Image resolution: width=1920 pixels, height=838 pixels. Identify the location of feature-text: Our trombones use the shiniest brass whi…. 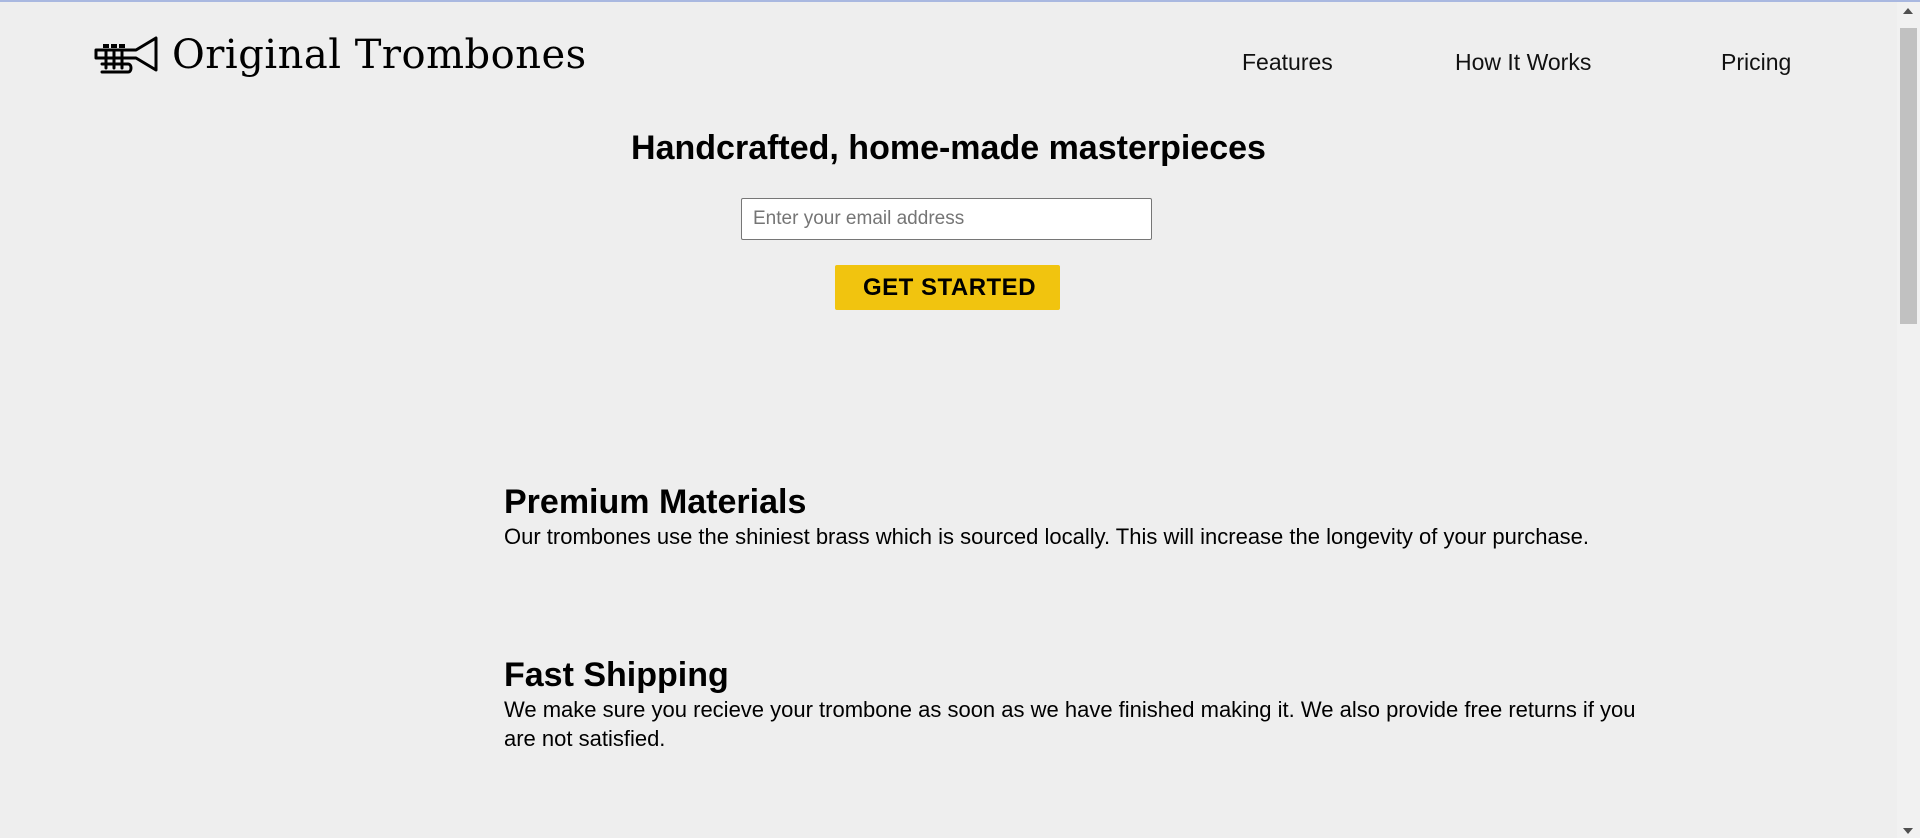
(1047, 536).